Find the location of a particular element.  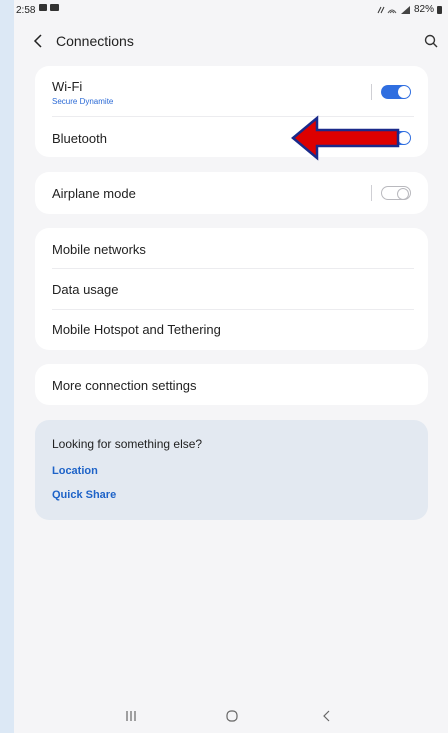

suggestions-title: Looking for something else? is located at coordinates (127, 444).